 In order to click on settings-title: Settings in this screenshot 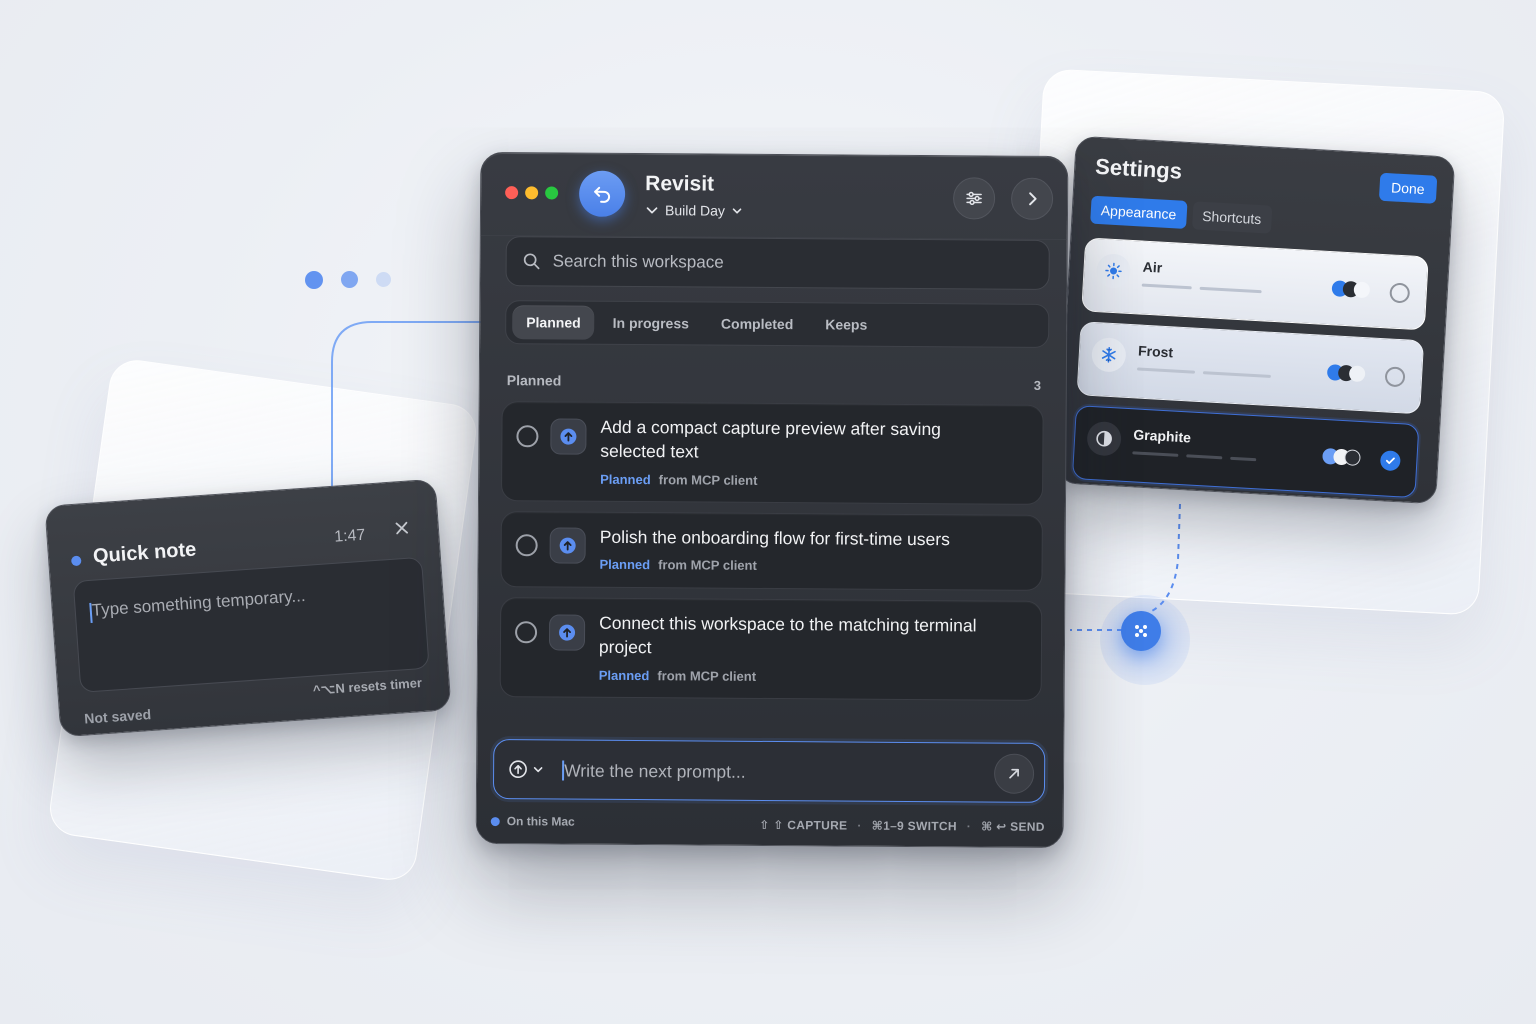, I will do `click(1138, 168)`.